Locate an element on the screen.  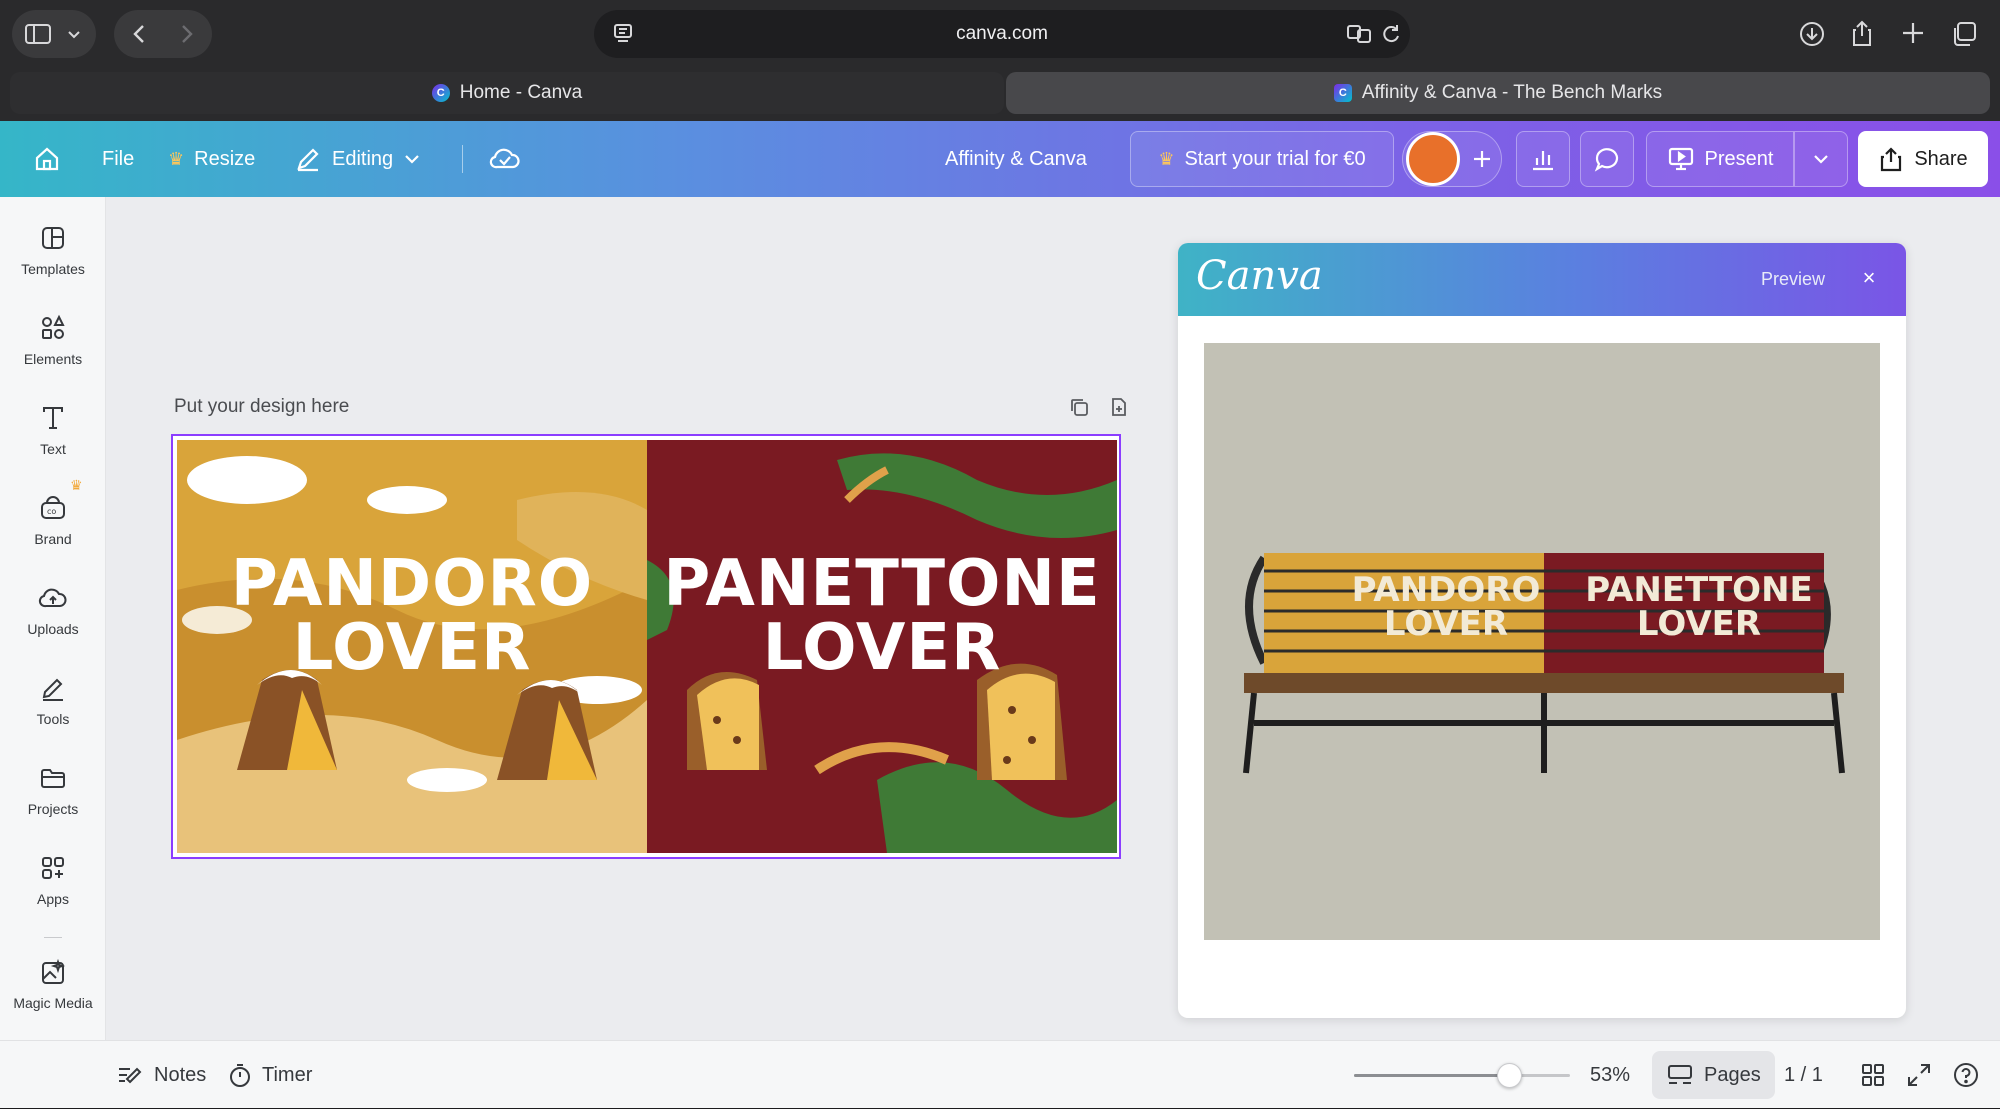
upload-share-icon is located at coordinates (1891, 159).